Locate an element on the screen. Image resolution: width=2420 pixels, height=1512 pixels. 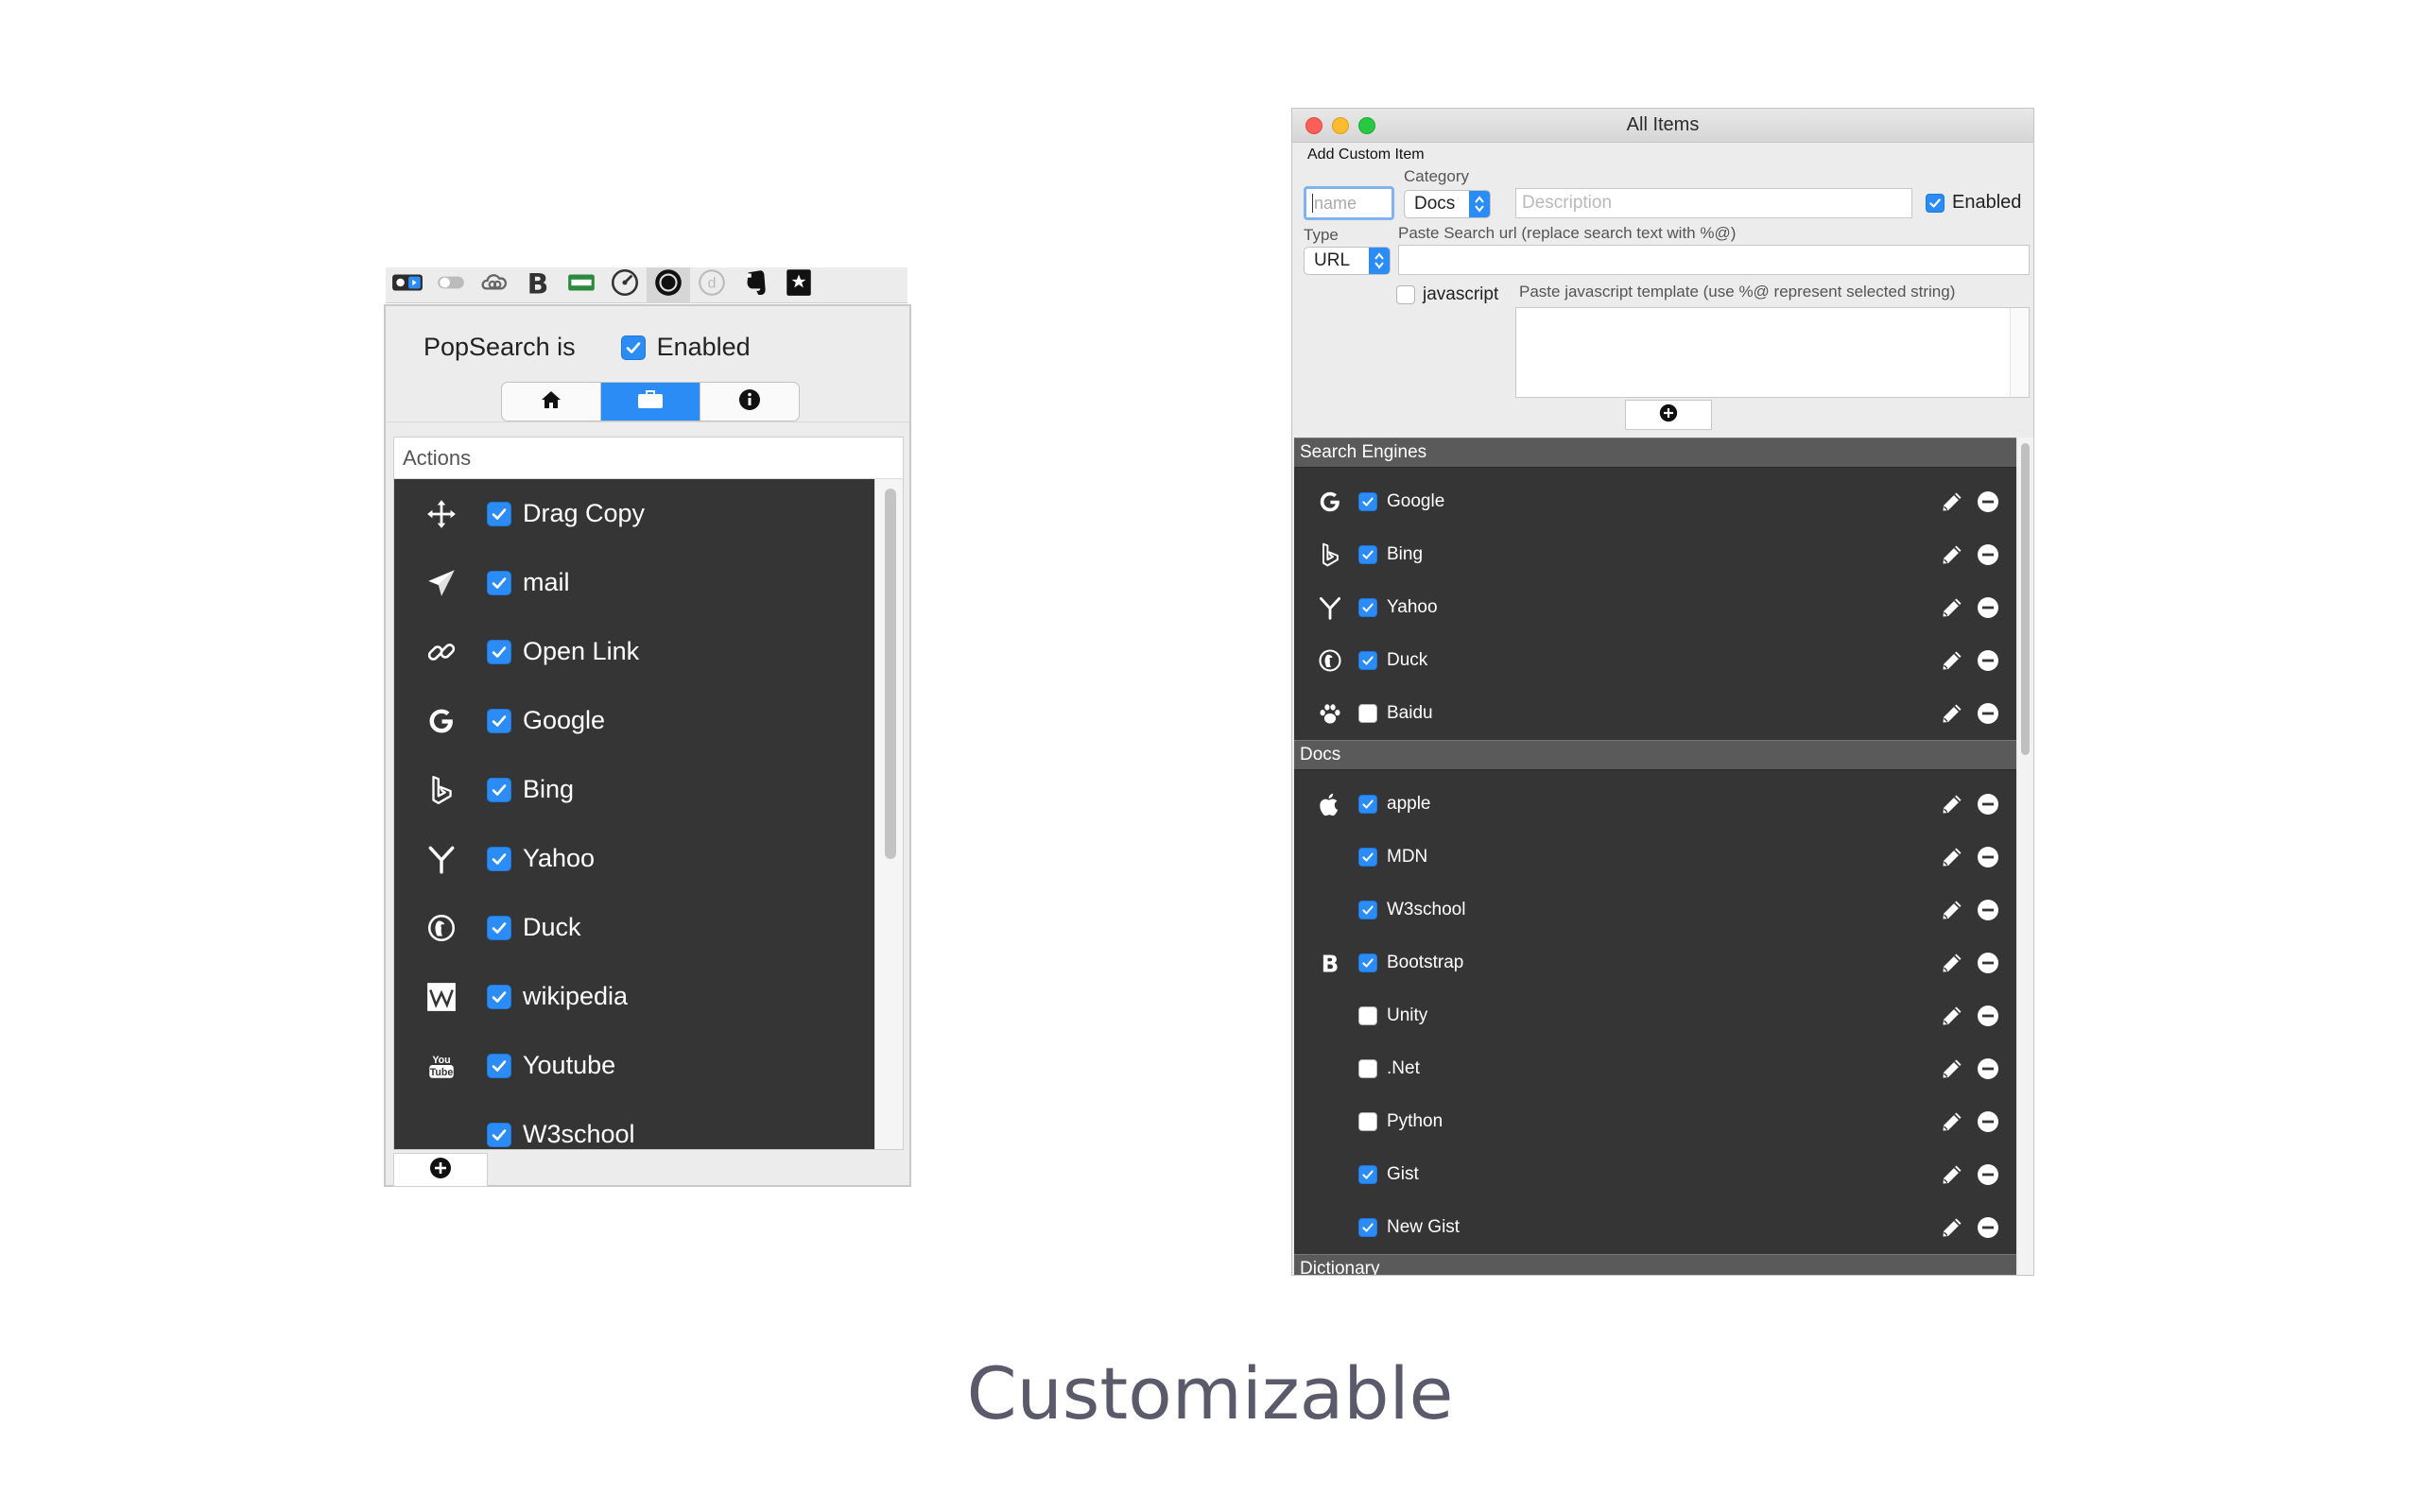
name-field: name is located at coordinates (1349, 203).